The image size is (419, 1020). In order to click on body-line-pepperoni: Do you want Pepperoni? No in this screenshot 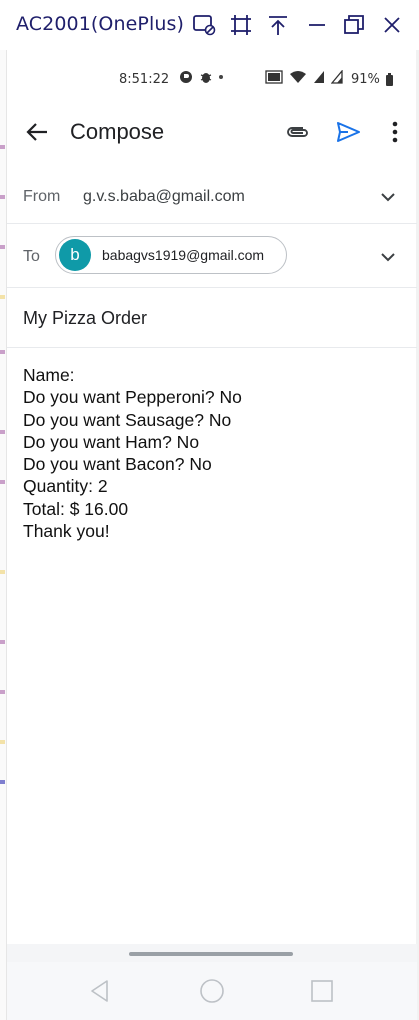, I will do `click(132, 397)`.